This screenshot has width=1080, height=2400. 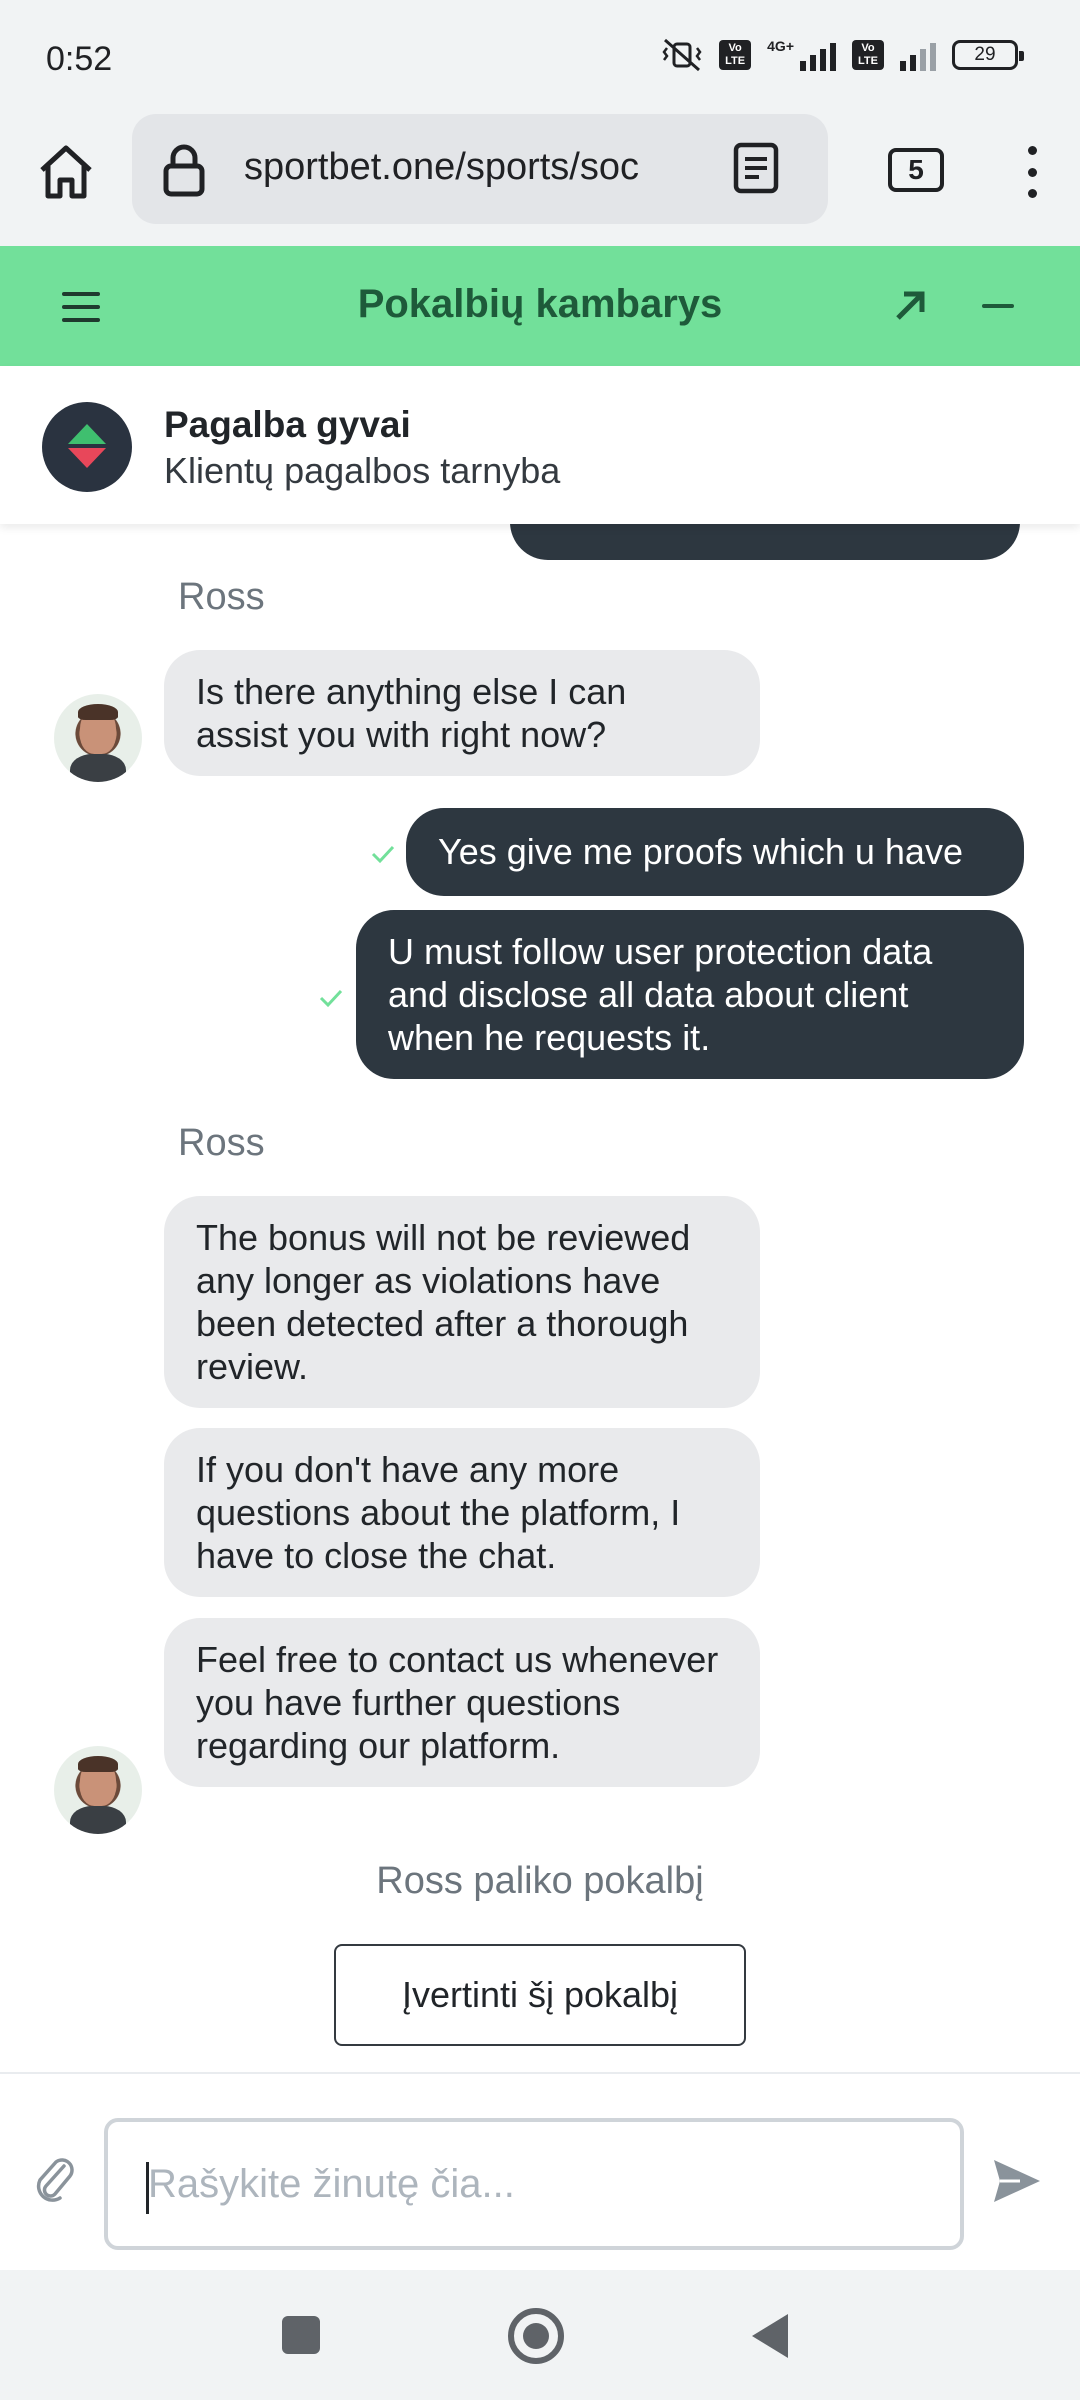 What do you see at coordinates (540, 306) in the screenshot?
I see `chat-header: Pokalbių kambarys` at bounding box center [540, 306].